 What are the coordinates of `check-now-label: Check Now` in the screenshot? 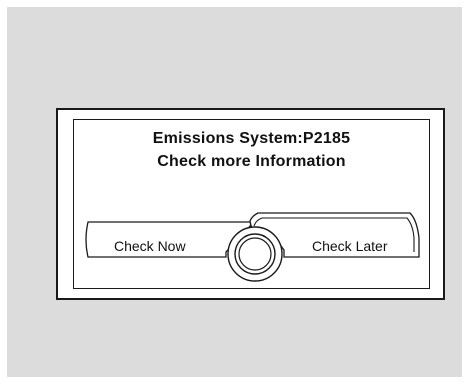 It's located at (150, 246).